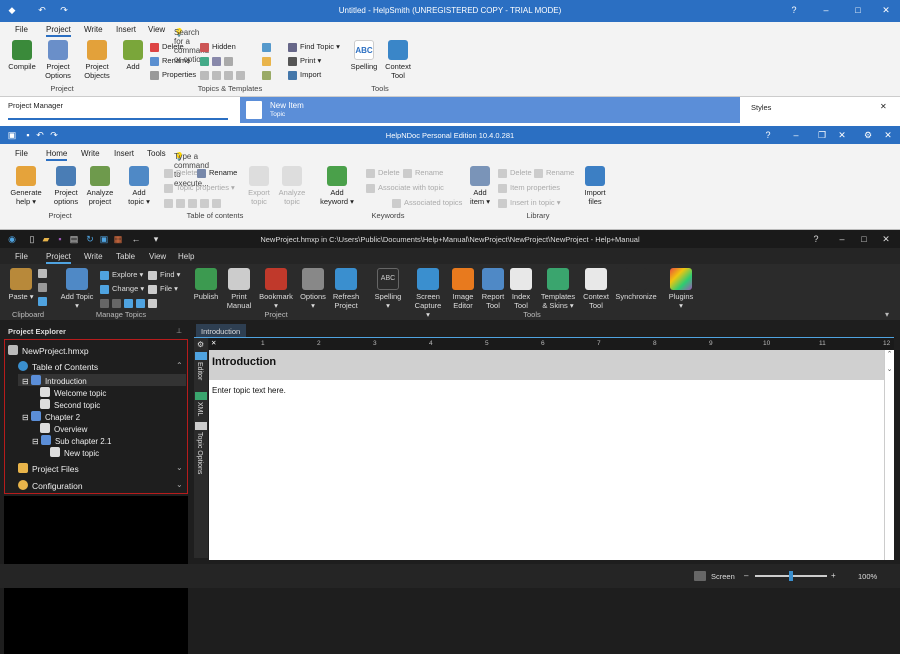 Image resolution: width=900 pixels, height=654 pixels. Describe the element at coordinates (883, 106) in the screenshot. I see `styles-close-icon: ✕` at that location.